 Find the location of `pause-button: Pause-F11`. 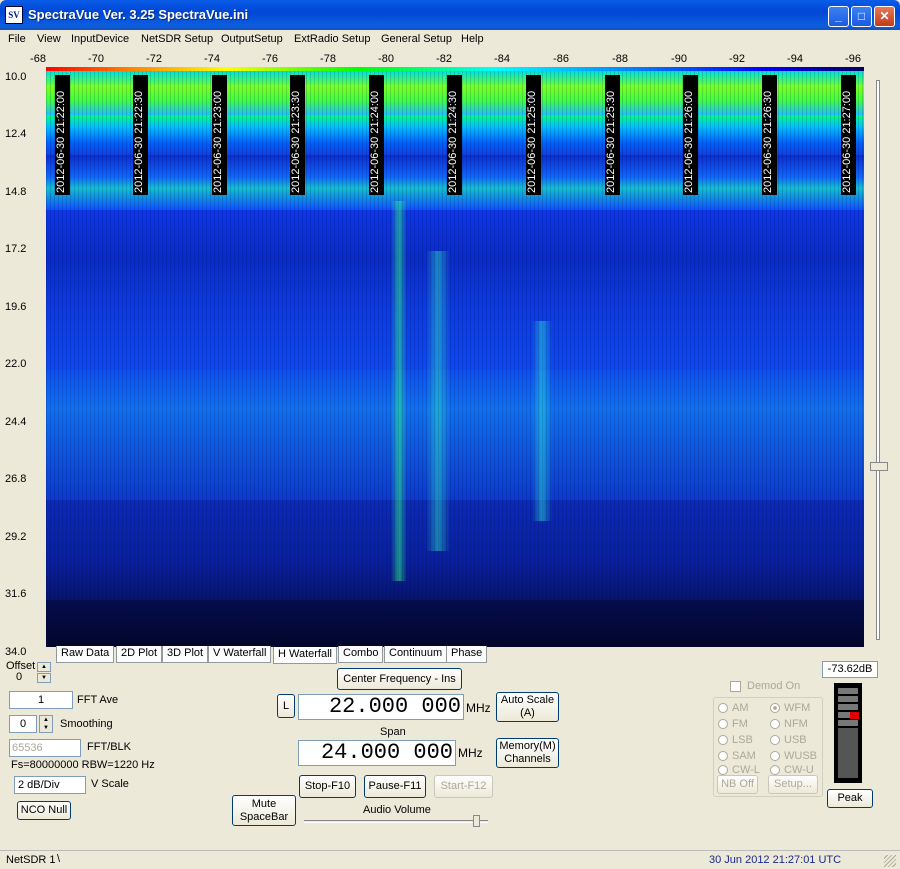

pause-button: Pause-F11 is located at coordinates (395, 786).